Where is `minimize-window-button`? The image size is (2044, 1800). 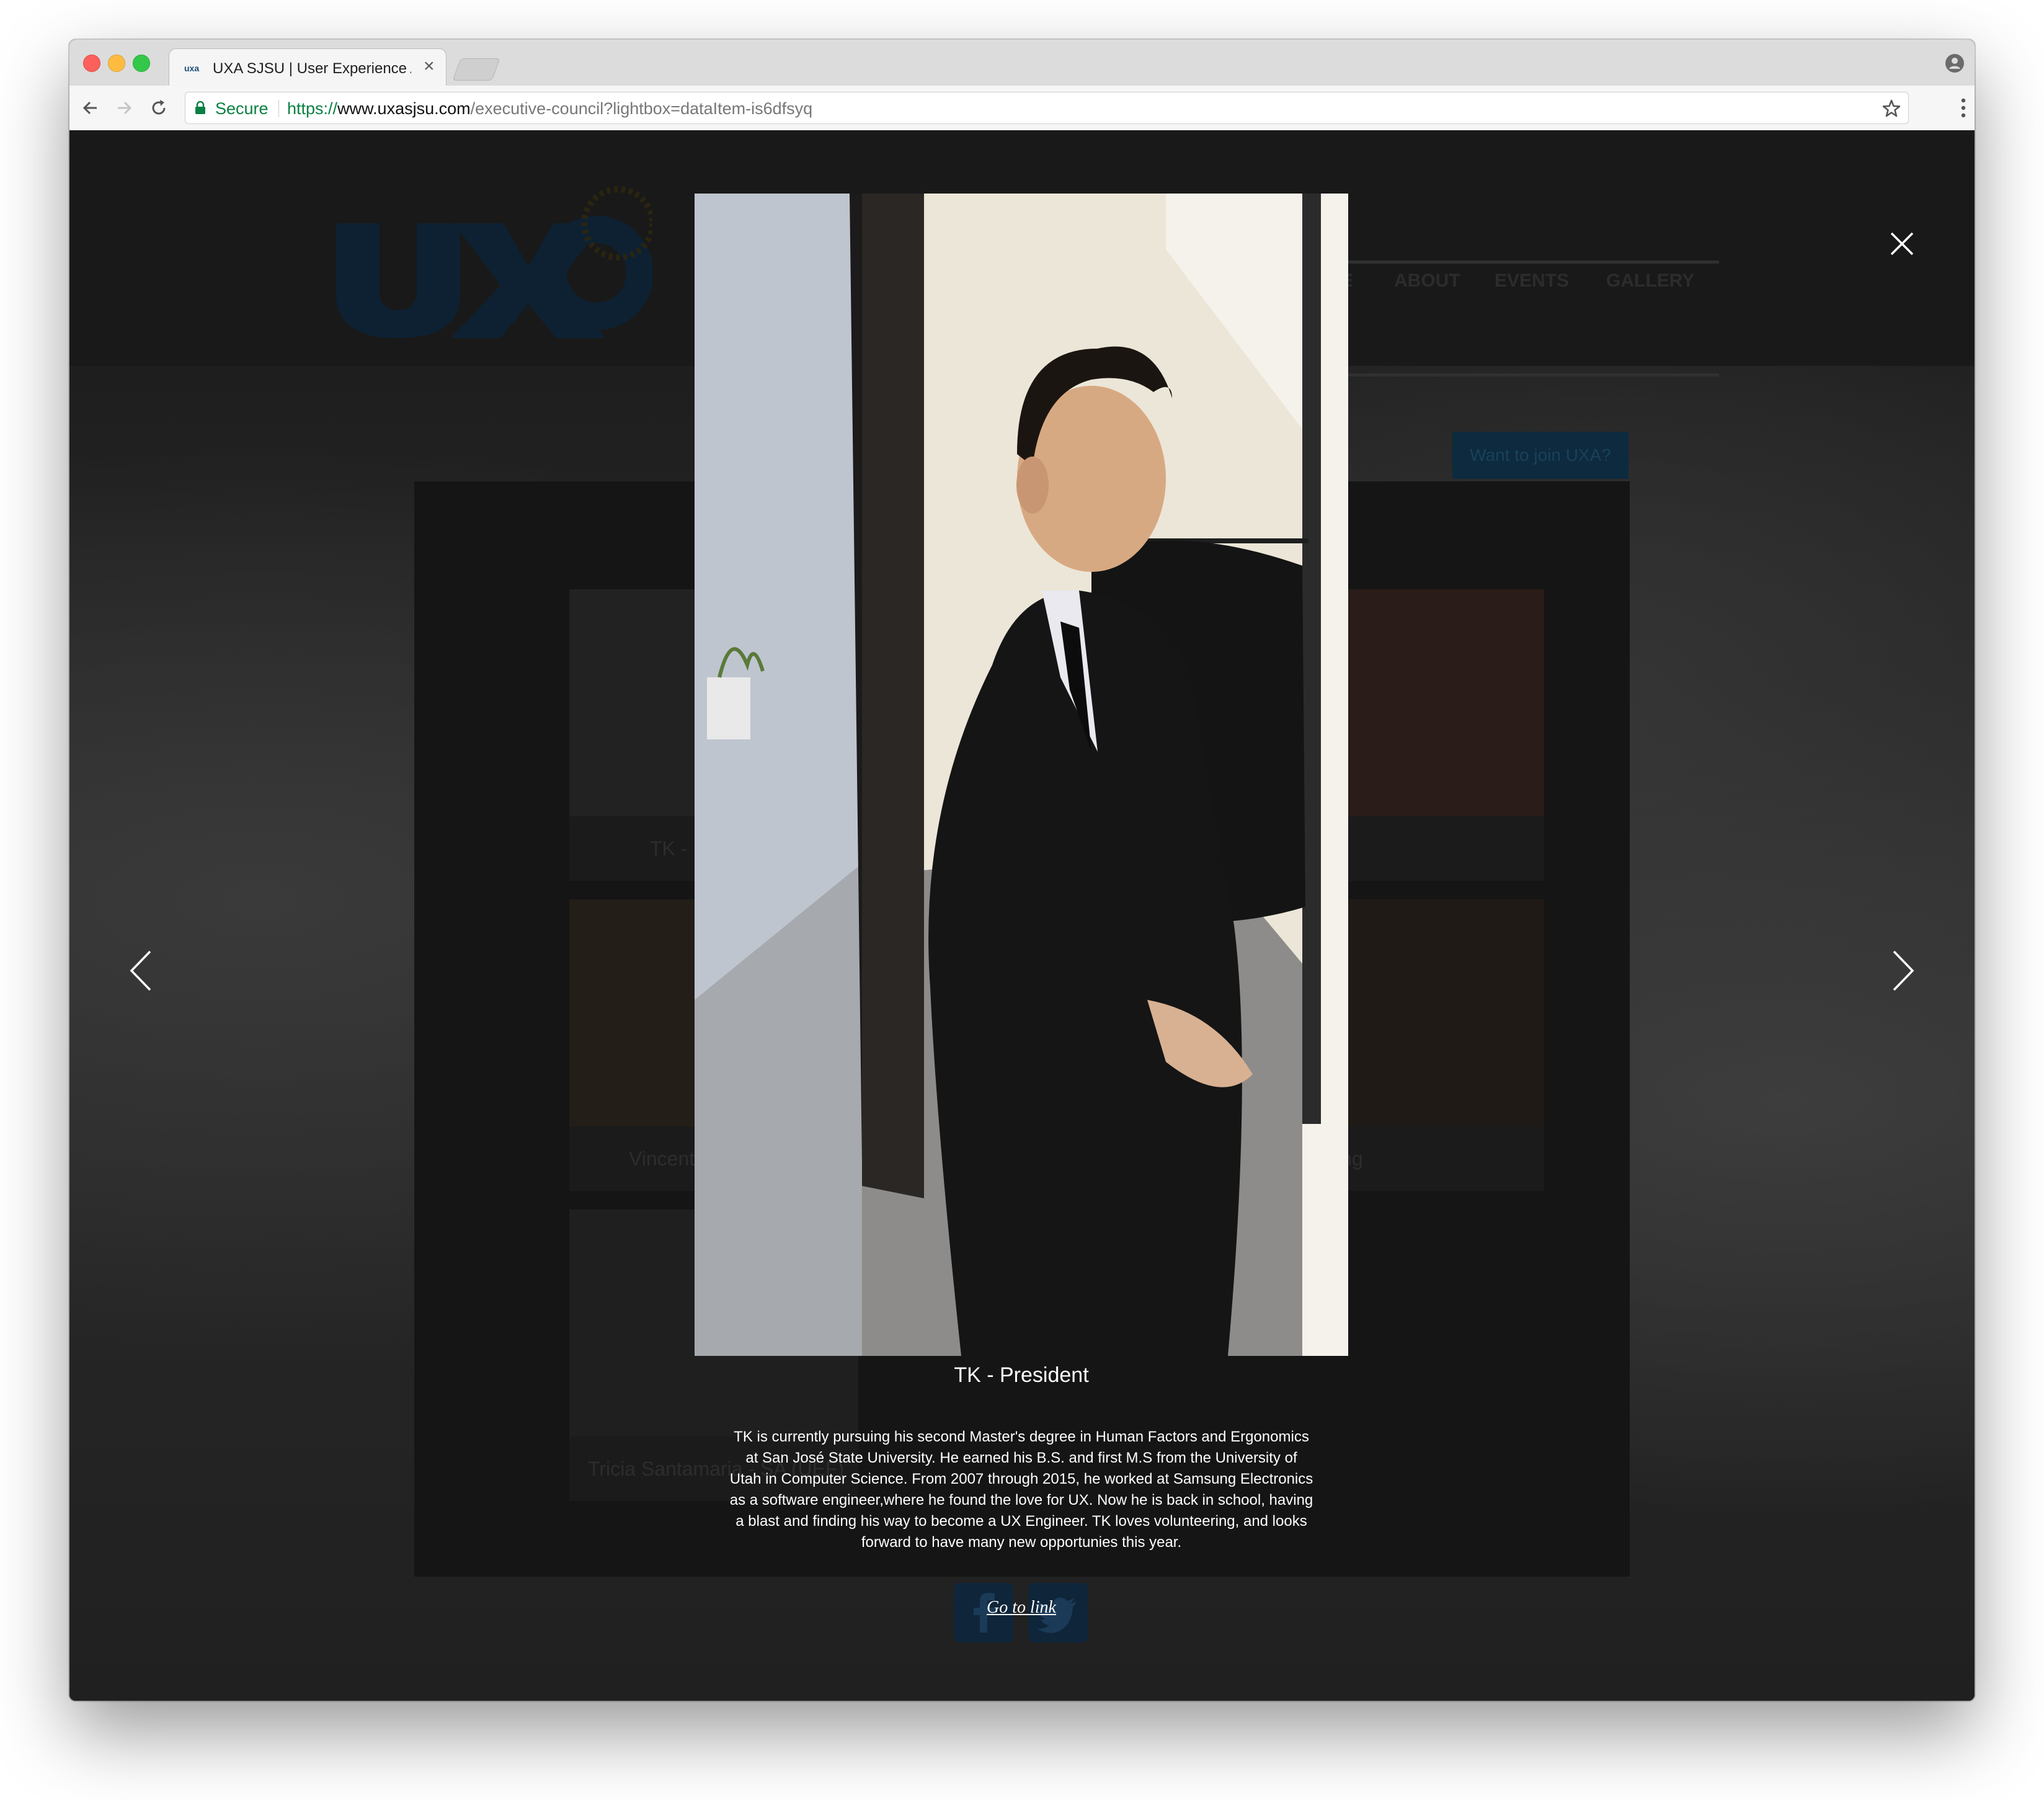
minimize-window-button is located at coordinates (116, 64).